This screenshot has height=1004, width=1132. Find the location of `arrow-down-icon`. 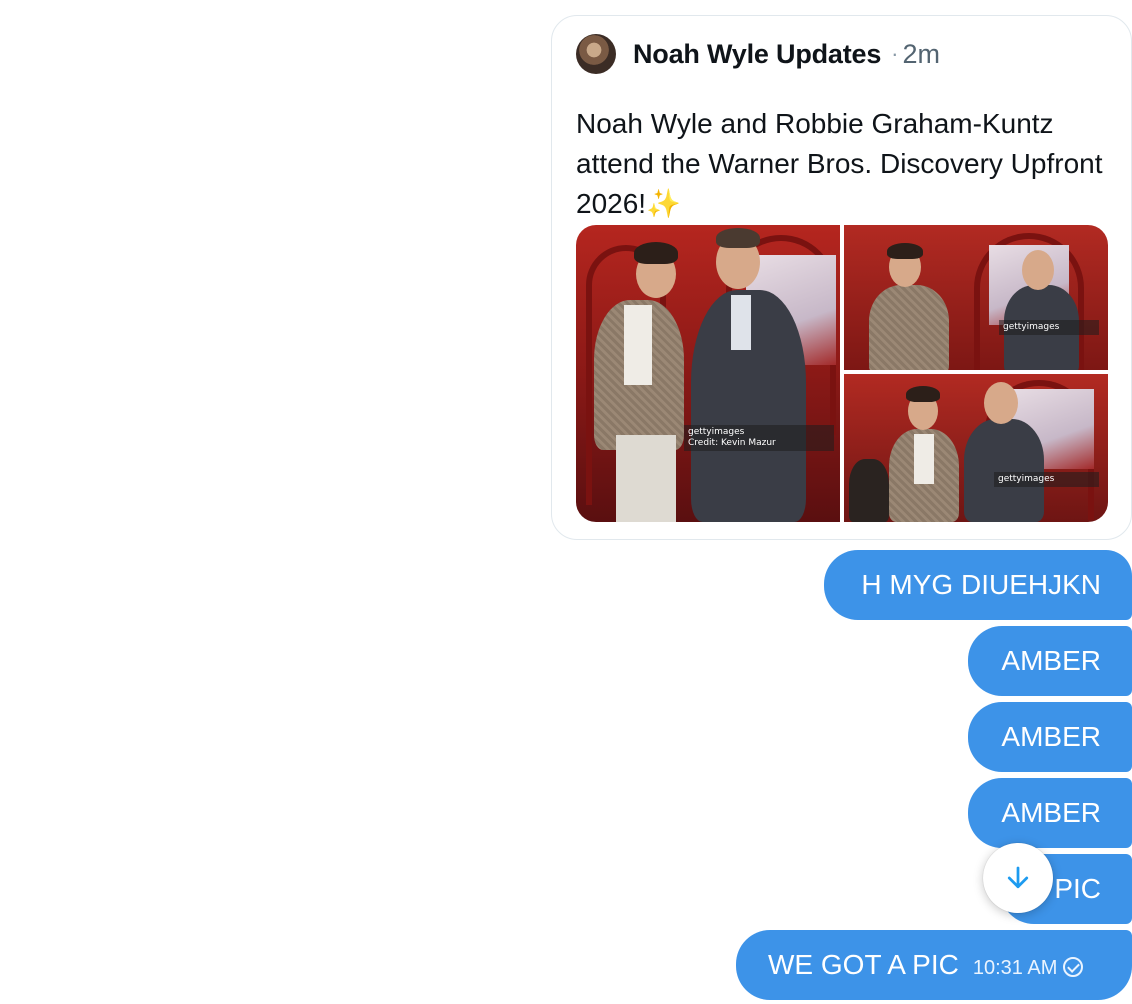

arrow-down-icon is located at coordinates (1018, 877).